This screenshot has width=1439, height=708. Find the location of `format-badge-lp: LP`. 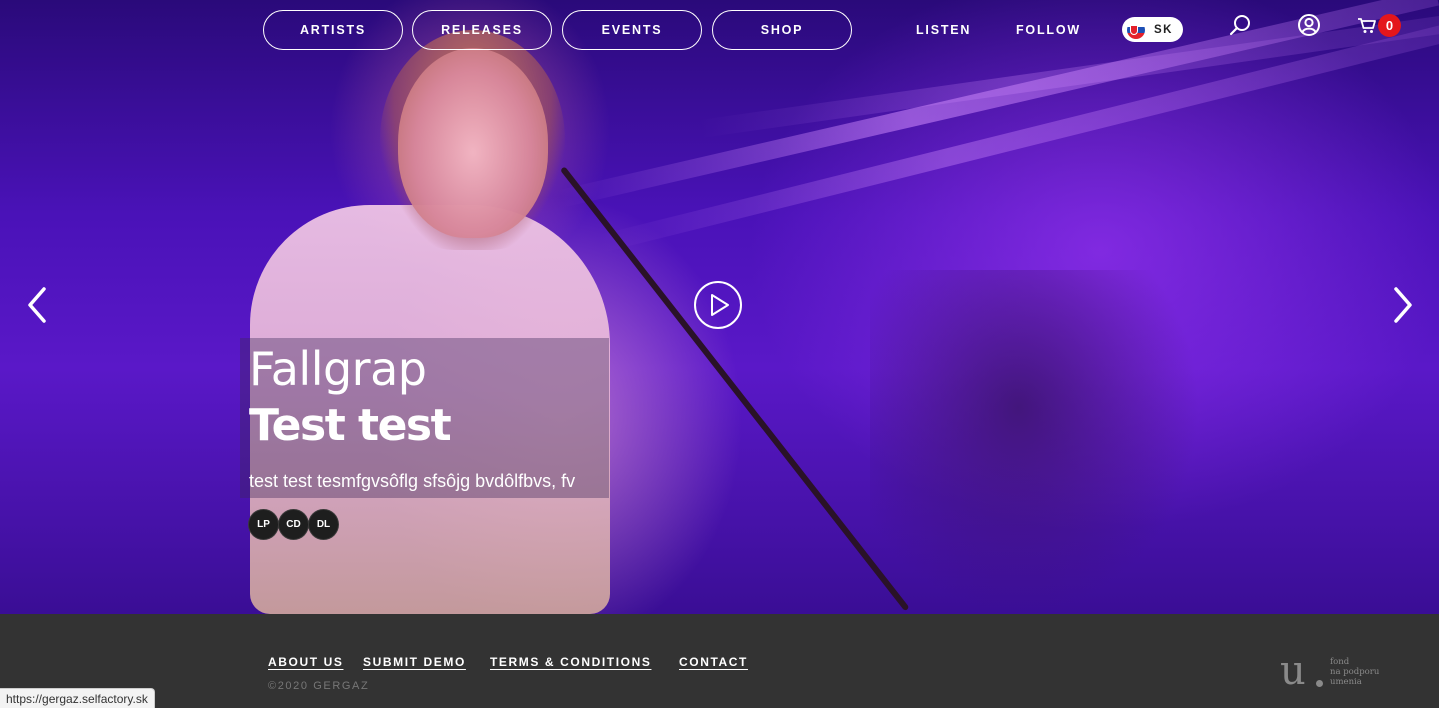

format-badge-lp: LP is located at coordinates (263, 524).